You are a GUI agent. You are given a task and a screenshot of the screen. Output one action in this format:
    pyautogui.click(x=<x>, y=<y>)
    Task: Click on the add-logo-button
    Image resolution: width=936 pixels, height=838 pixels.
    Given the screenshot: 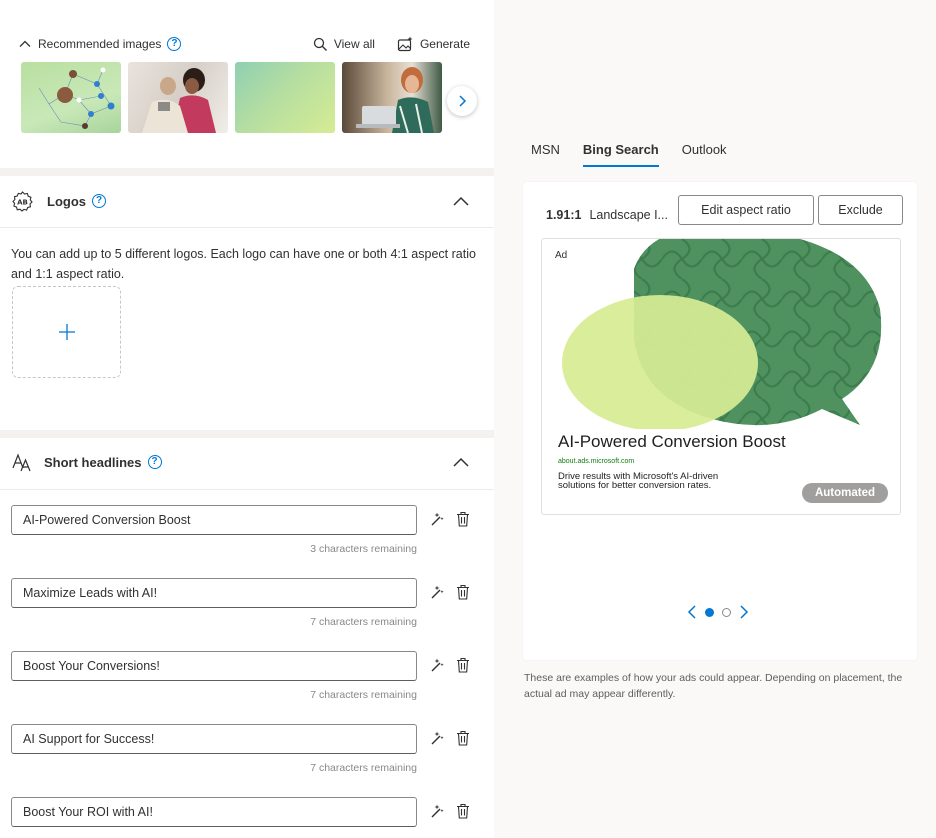 What is the action you would take?
    pyautogui.click(x=66, y=332)
    